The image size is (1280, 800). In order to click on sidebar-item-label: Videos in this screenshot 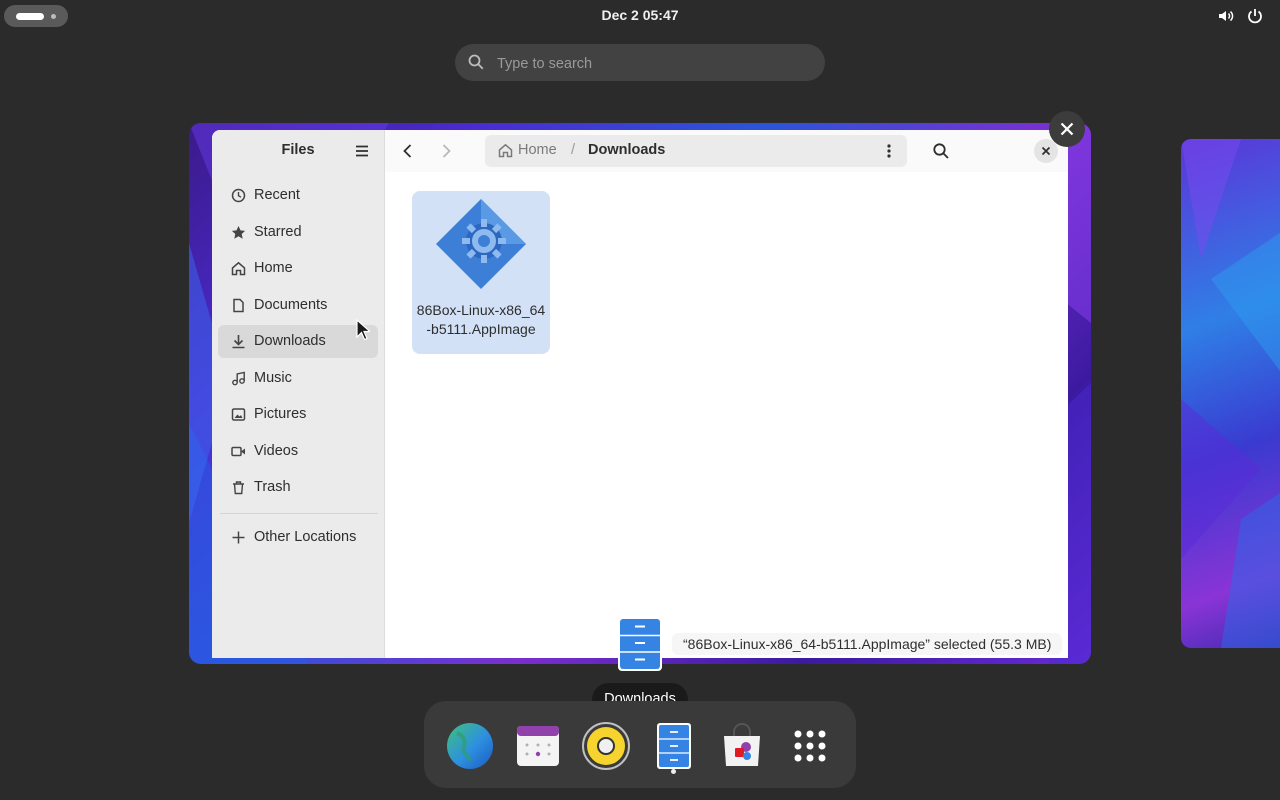, I will do `click(276, 451)`.